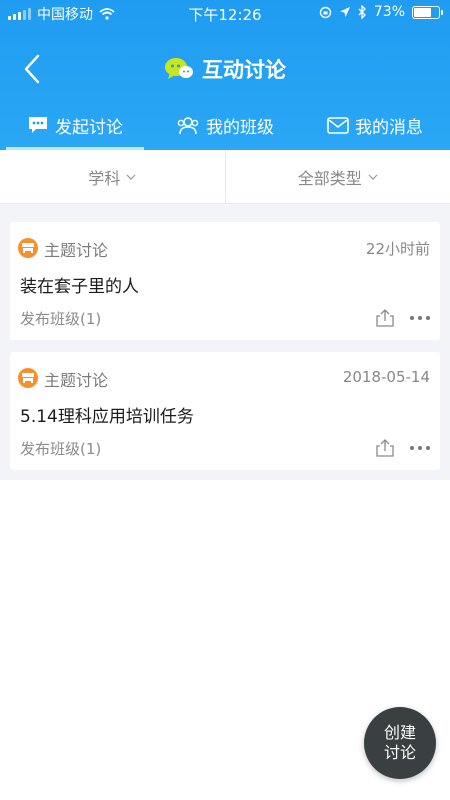  Describe the element at coordinates (79, 287) in the screenshot. I see `discussion-title: 装在套子里的人` at that location.